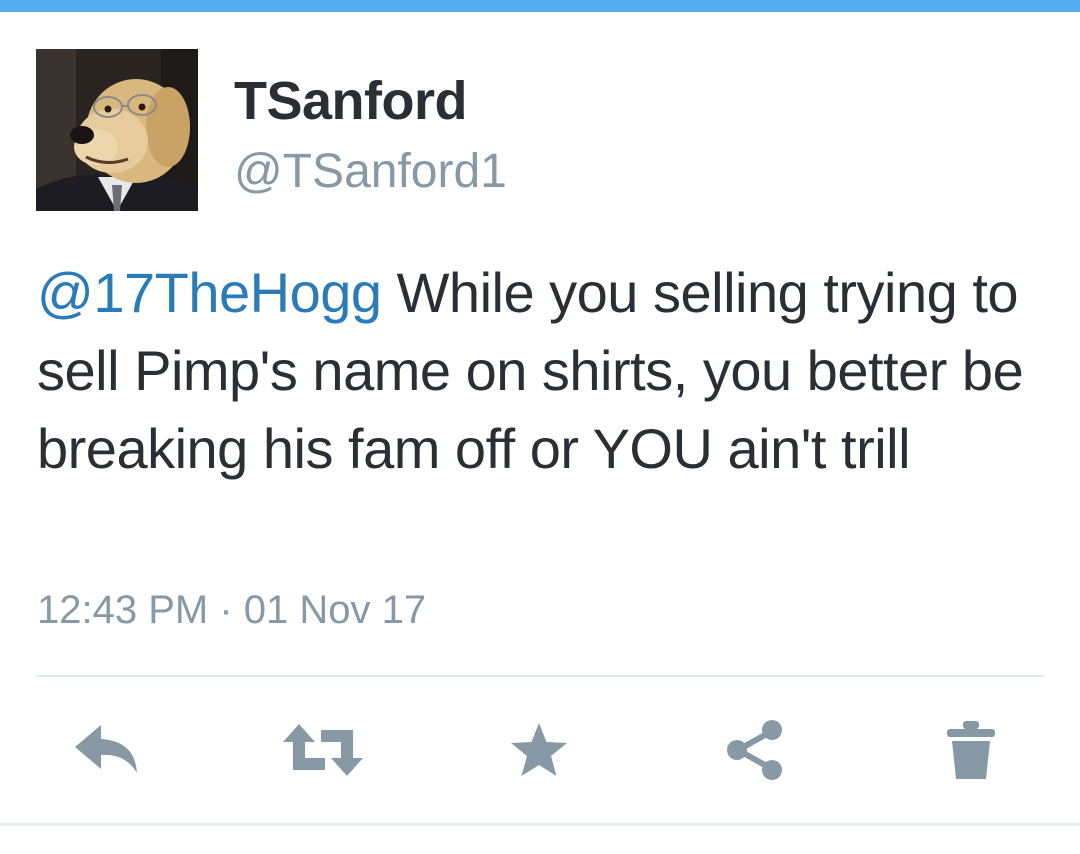 The image size is (1080, 854). Describe the element at coordinates (370, 171) in the screenshot. I see `user-handle: @TSanford1` at that location.